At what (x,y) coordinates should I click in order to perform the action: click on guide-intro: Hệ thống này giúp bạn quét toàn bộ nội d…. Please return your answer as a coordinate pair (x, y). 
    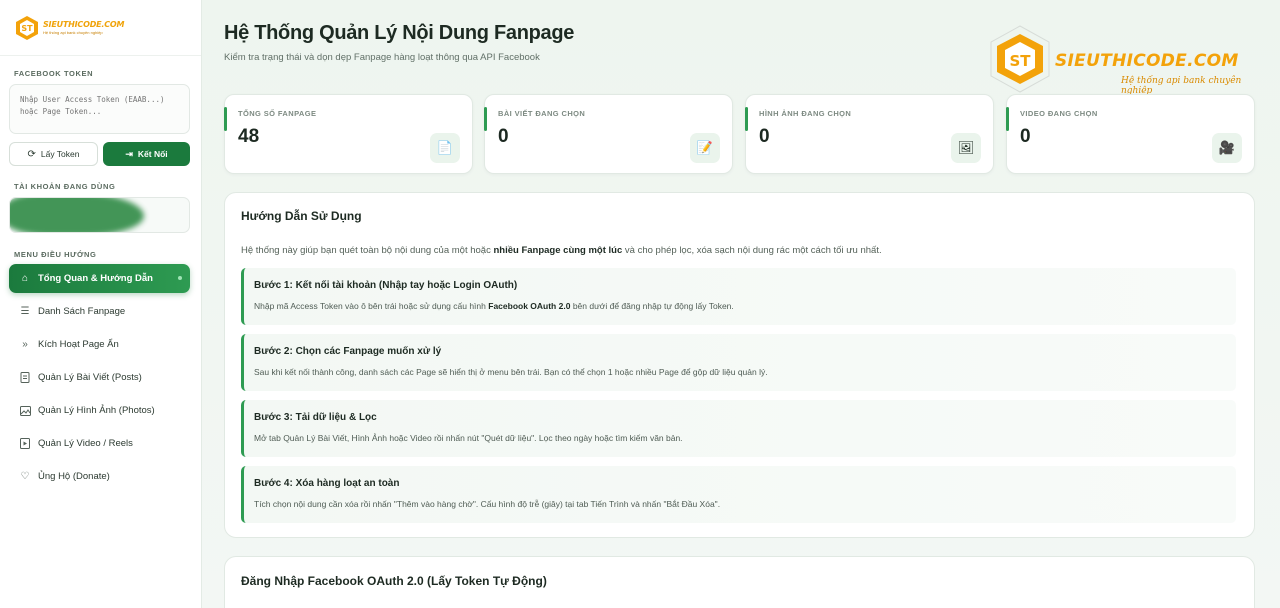
    Looking at the image, I should click on (561, 250).